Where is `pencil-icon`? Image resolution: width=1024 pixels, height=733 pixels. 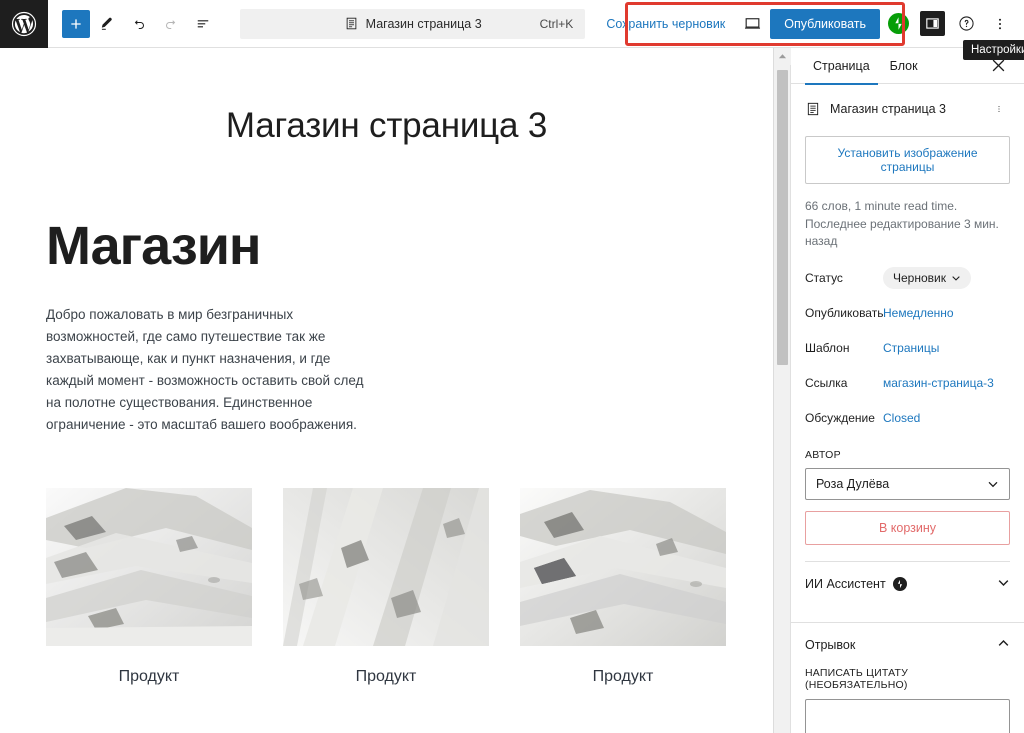
pencil-icon is located at coordinates (106, 23).